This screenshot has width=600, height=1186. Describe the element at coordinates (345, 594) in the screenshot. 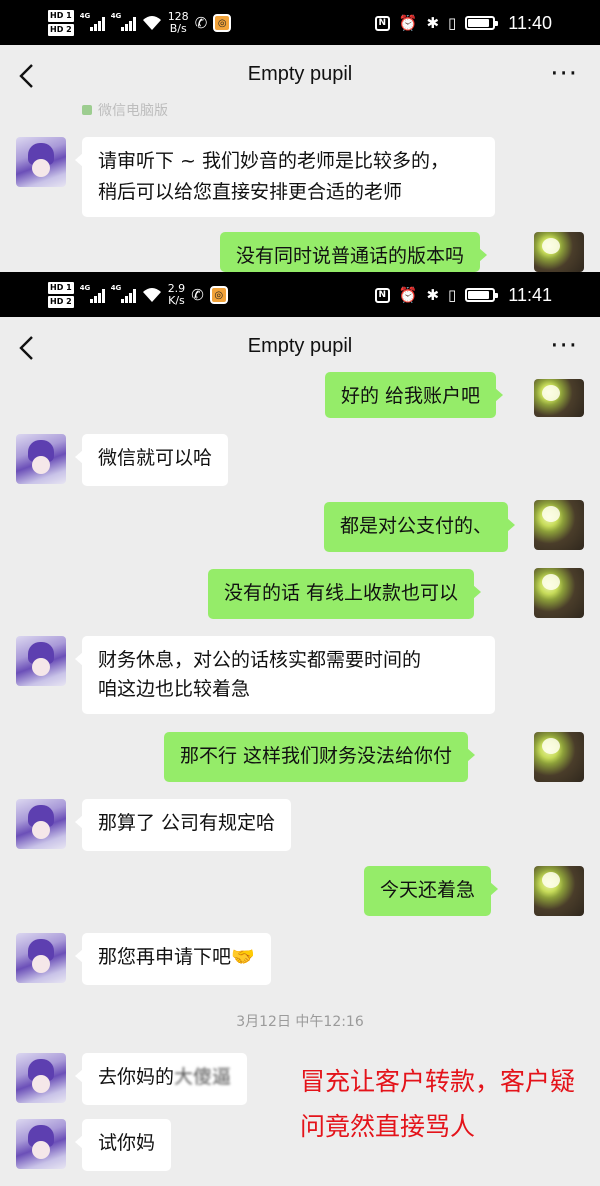

I see `message-bubble-sent: 没有的话 有线上收款也可以` at that location.